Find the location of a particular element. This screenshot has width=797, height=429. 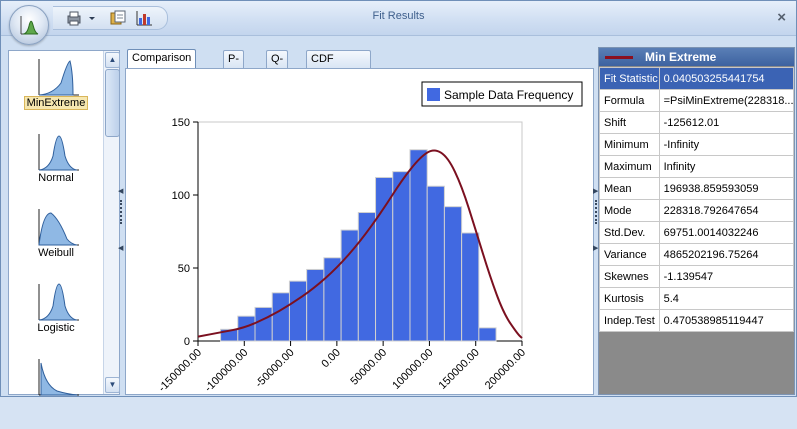

title-bar: Fit Results × is located at coordinates (398, 18).